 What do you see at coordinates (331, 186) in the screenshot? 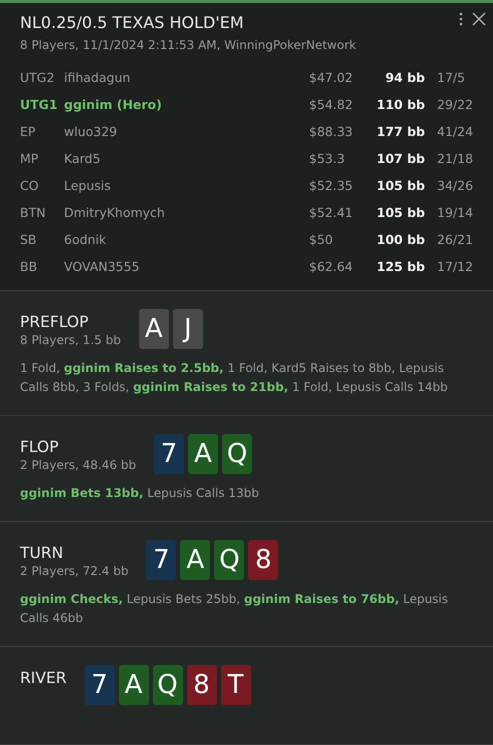
I see `player-stack: $52.35` at bounding box center [331, 186].